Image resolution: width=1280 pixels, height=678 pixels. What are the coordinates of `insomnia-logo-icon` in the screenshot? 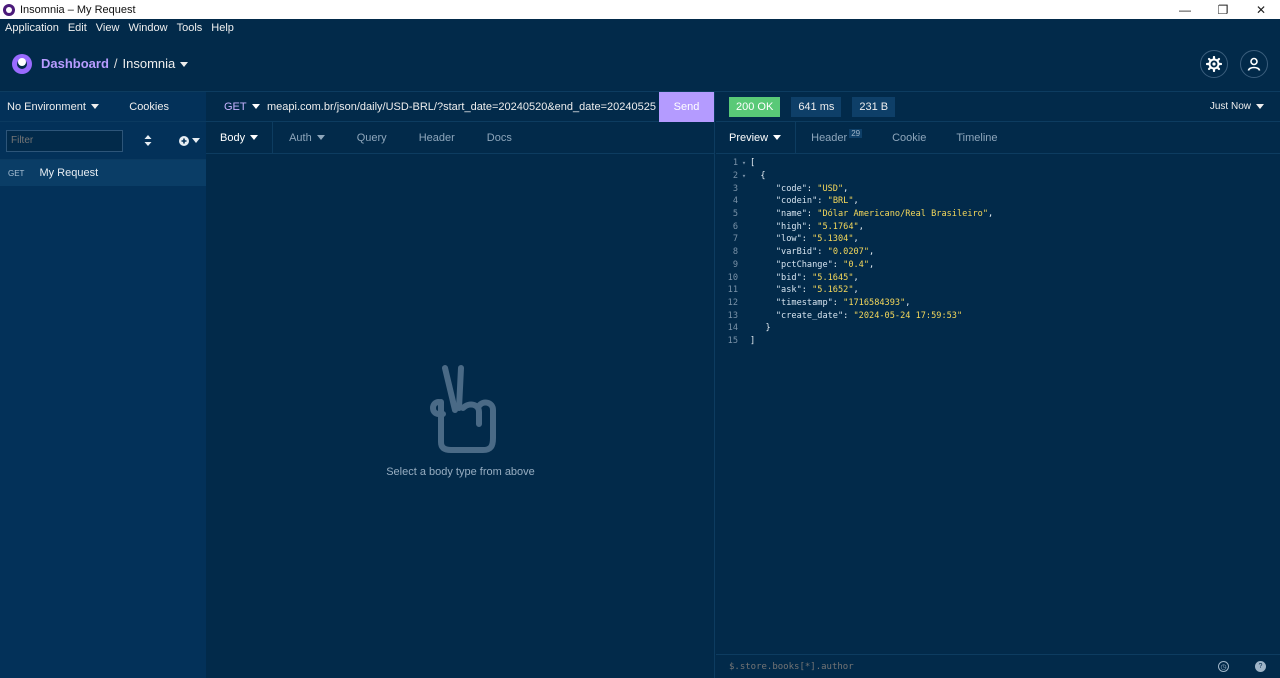 It's located at (22, 63).